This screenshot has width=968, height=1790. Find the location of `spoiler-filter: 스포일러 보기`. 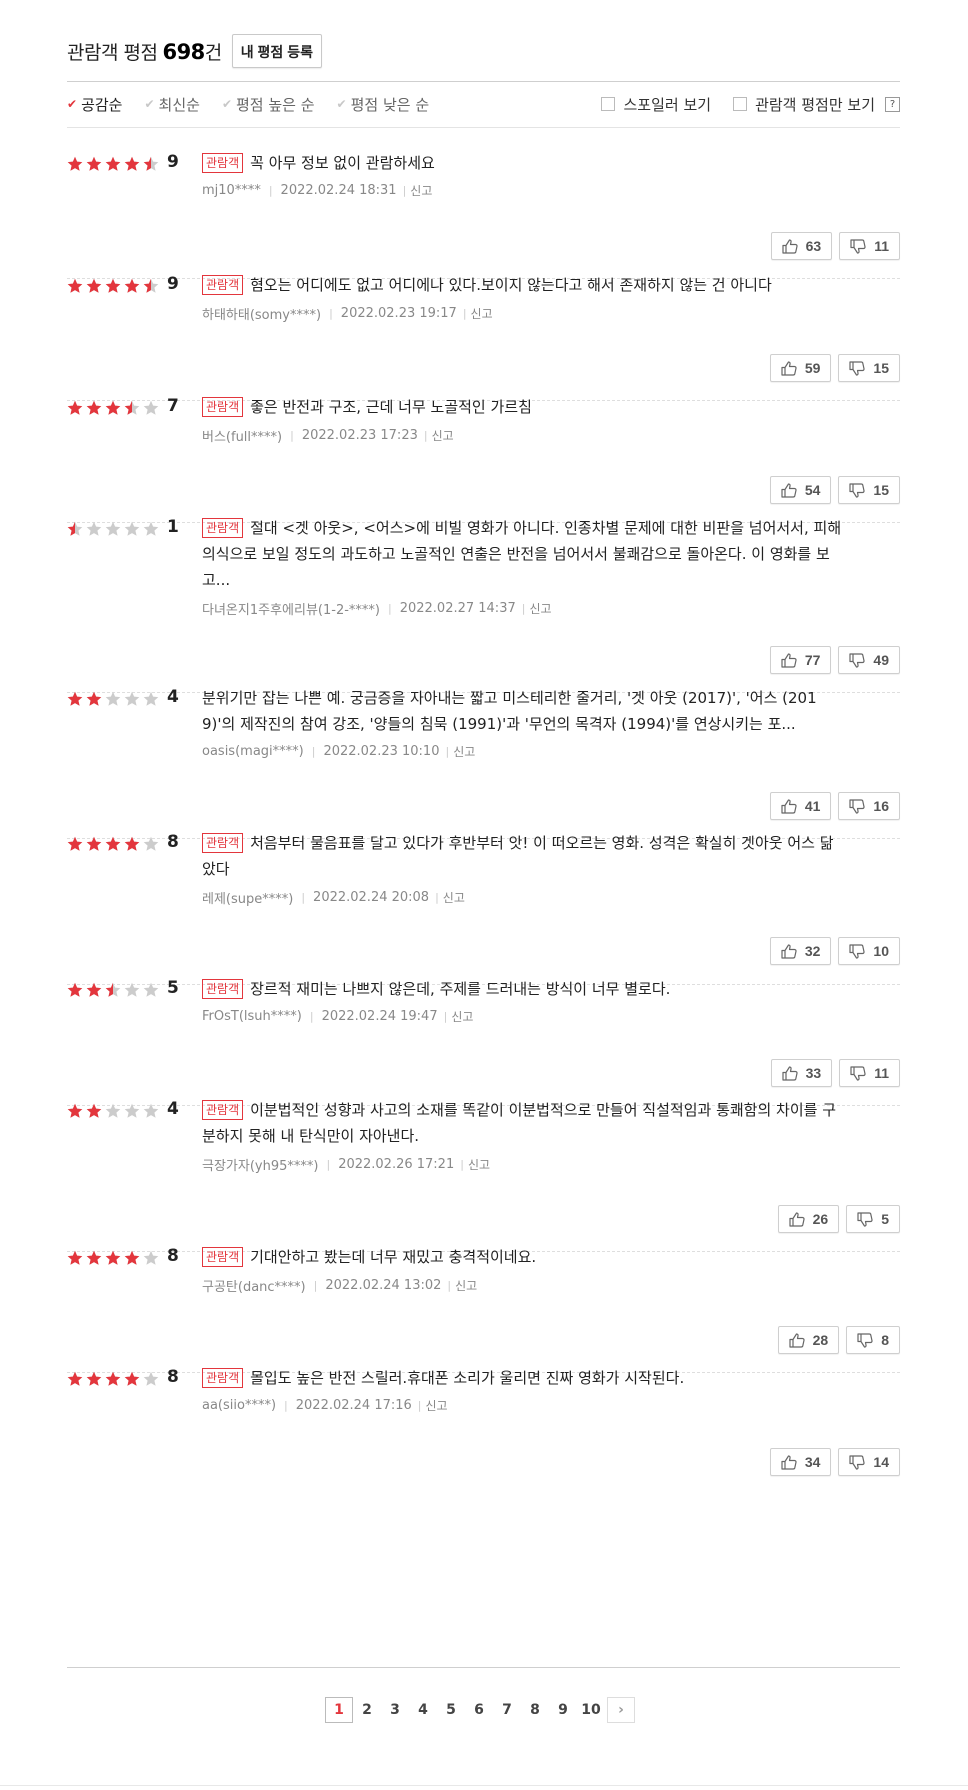

spoiler-filter: 스포일러 보기 is located at coordinates (656, 104).